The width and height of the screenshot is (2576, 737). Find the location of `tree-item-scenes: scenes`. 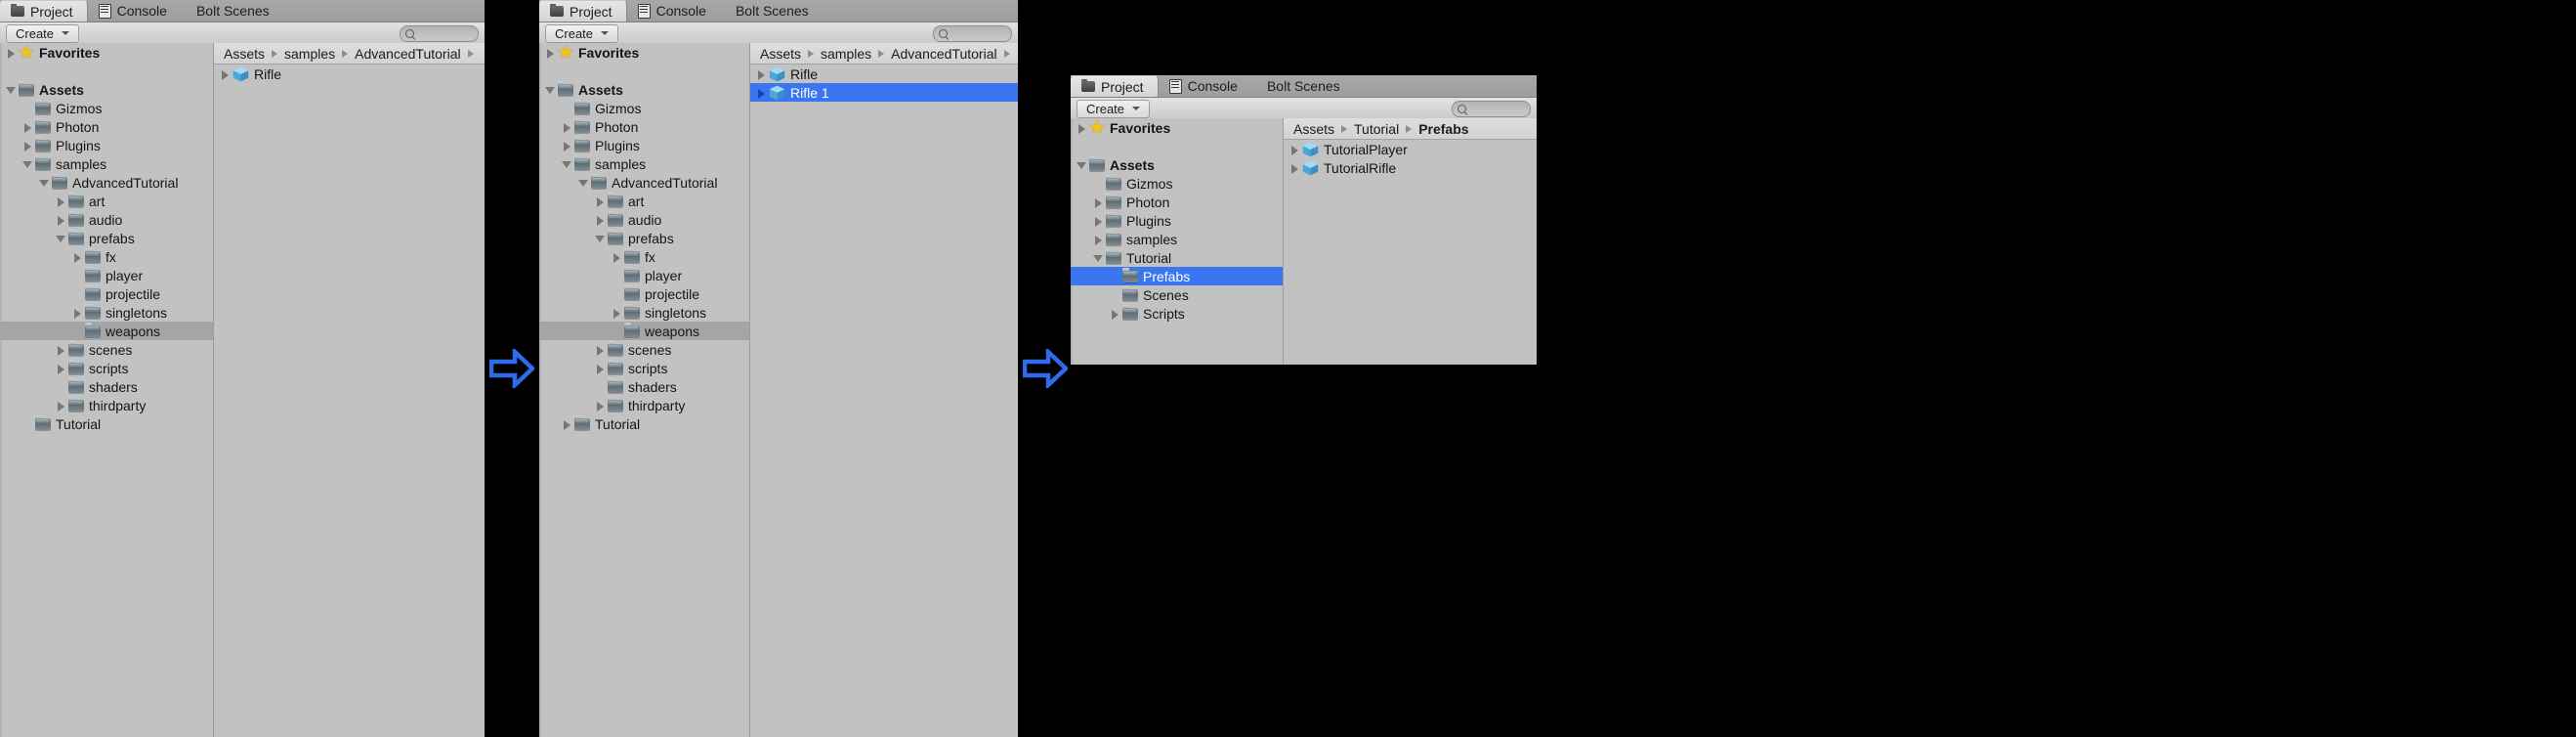

tree-item-scenes: scenes is located at coordinates (106, 349).